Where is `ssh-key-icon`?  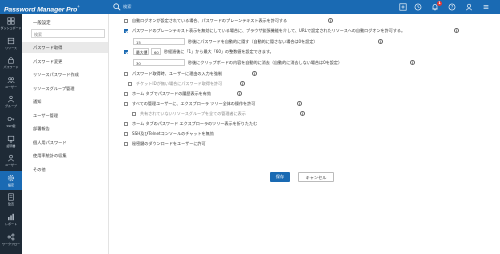
ssh-key-icon is located at coordinates (11, 119).